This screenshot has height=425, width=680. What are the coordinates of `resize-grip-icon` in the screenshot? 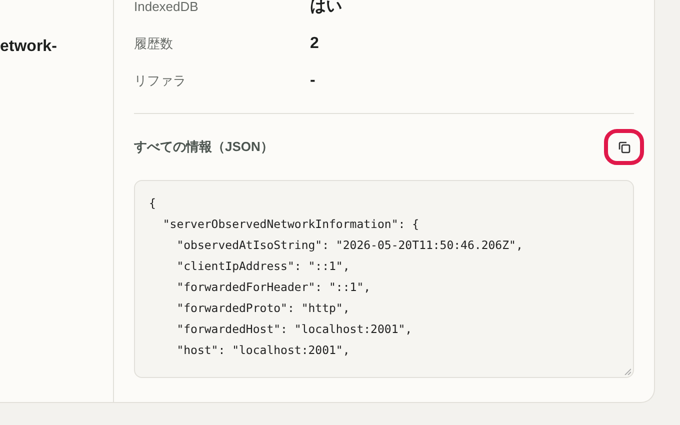 It's located at (627, 371).